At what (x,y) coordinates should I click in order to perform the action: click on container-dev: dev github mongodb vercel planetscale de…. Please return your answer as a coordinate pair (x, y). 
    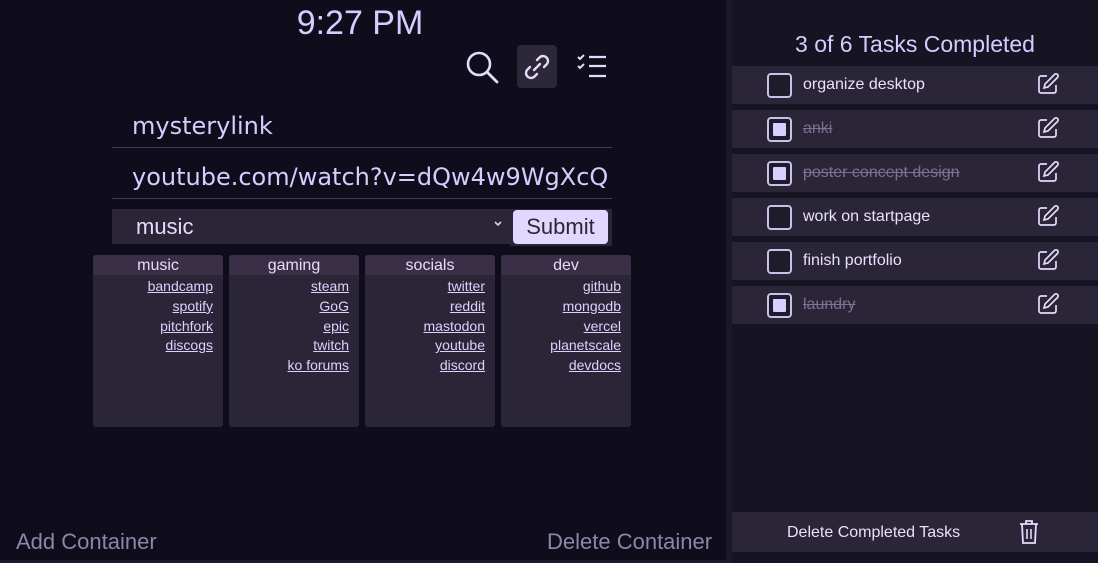
    Looking at the image, I should click on (566, 341).